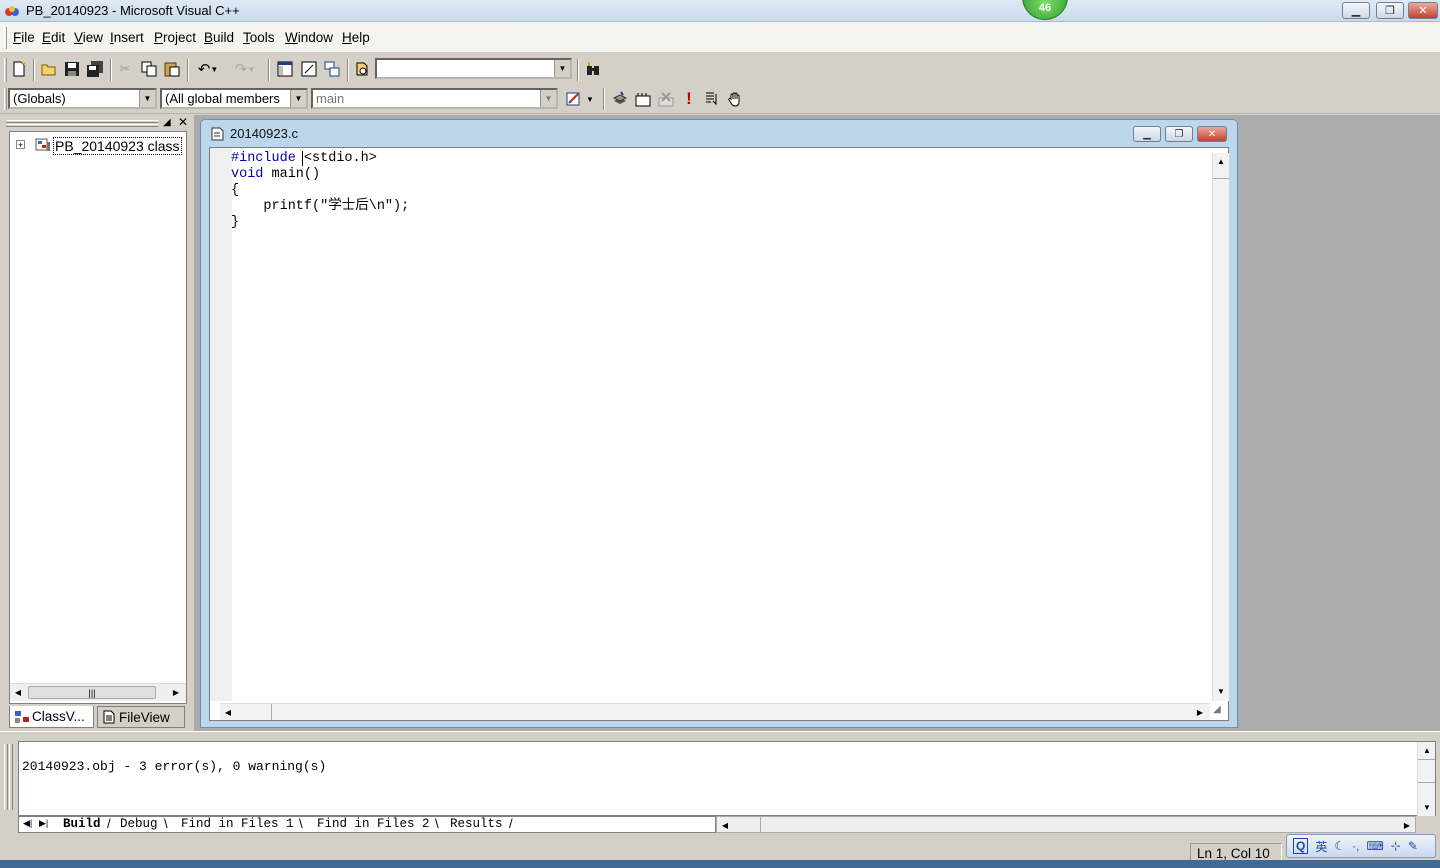  I want to click on code-line: {, so click(320, 191).